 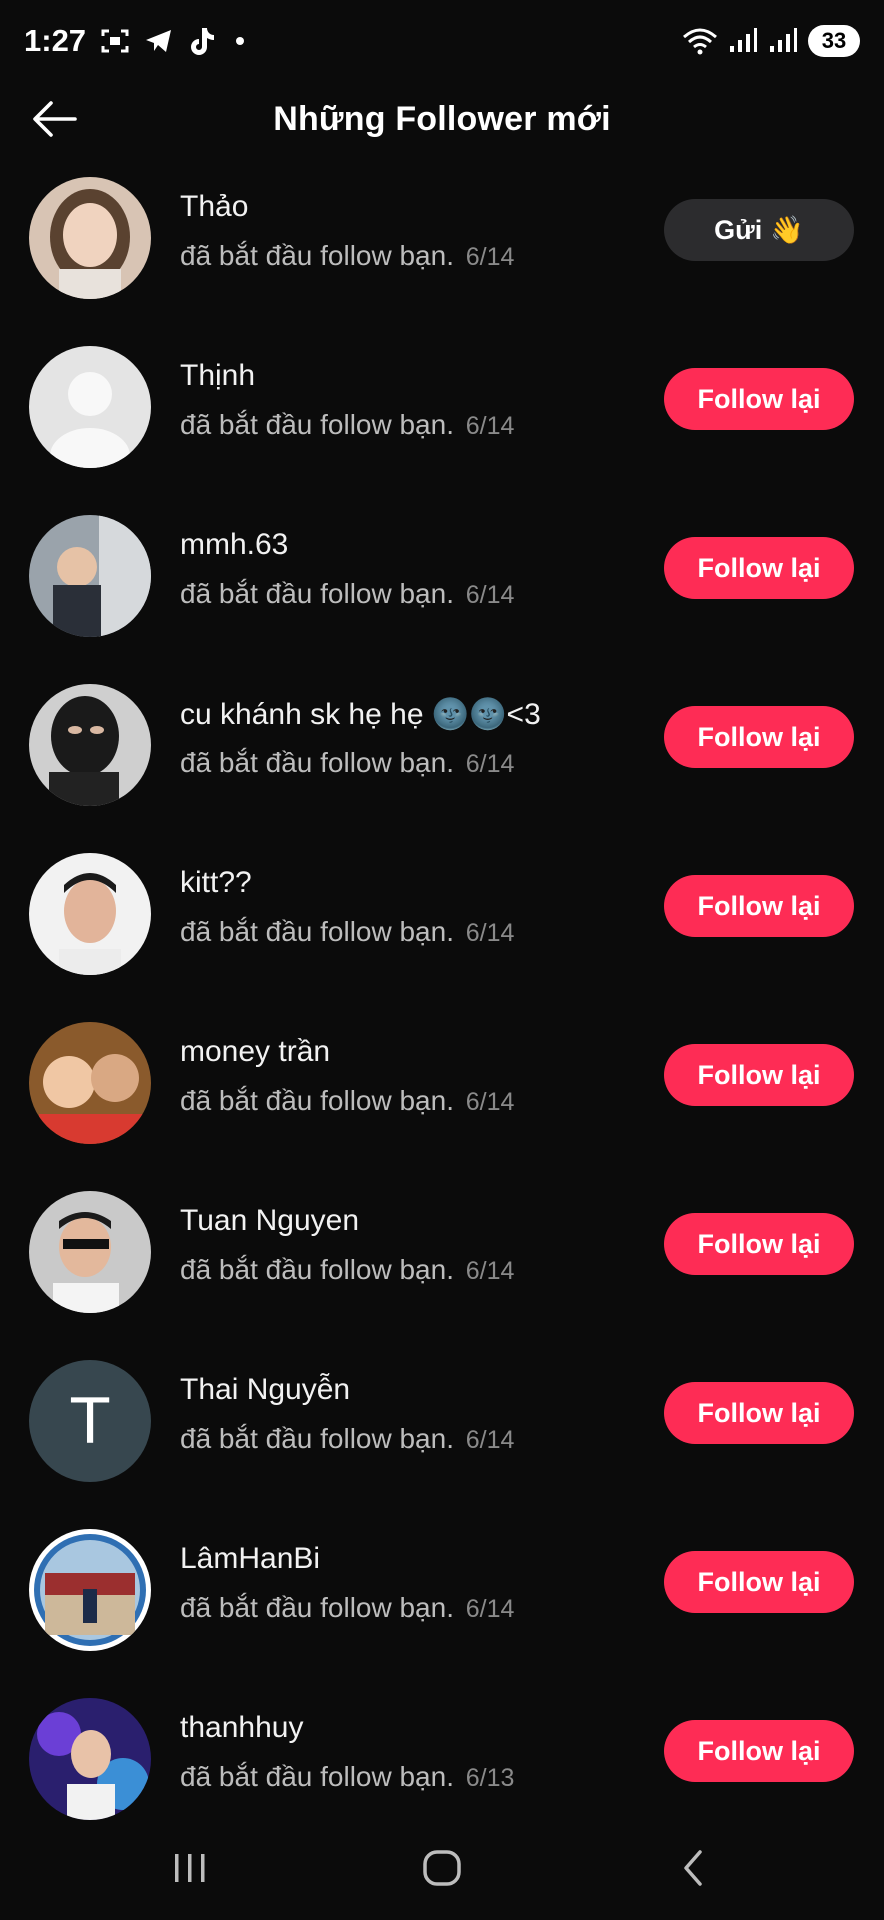 I want to click on avatar: T, so click(x=90, y=1421).